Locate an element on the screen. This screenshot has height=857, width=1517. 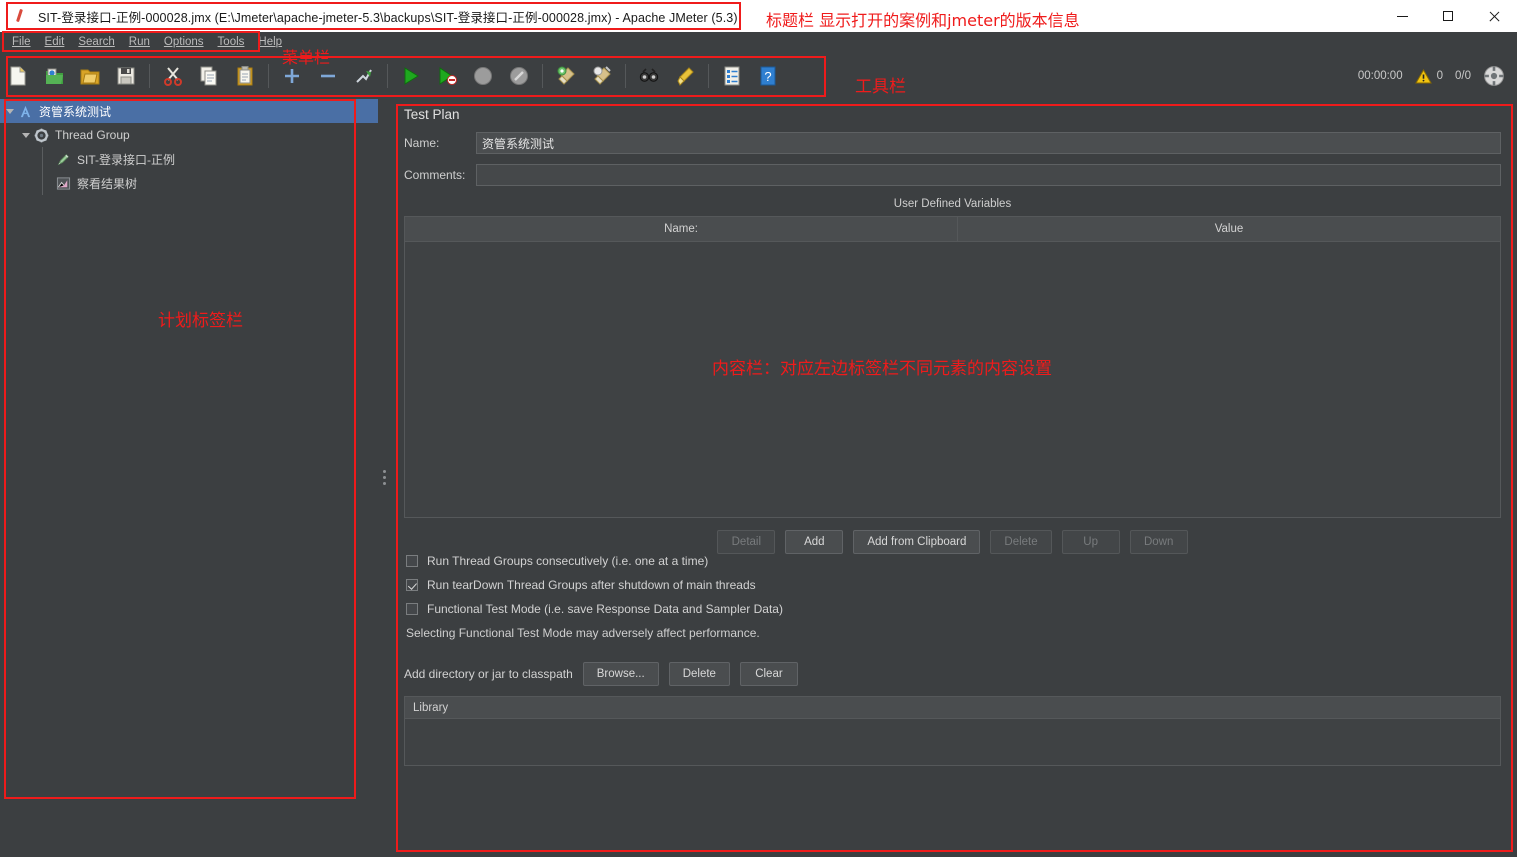
functional-test-mode-checkbox is located at coordinates (412, 609).